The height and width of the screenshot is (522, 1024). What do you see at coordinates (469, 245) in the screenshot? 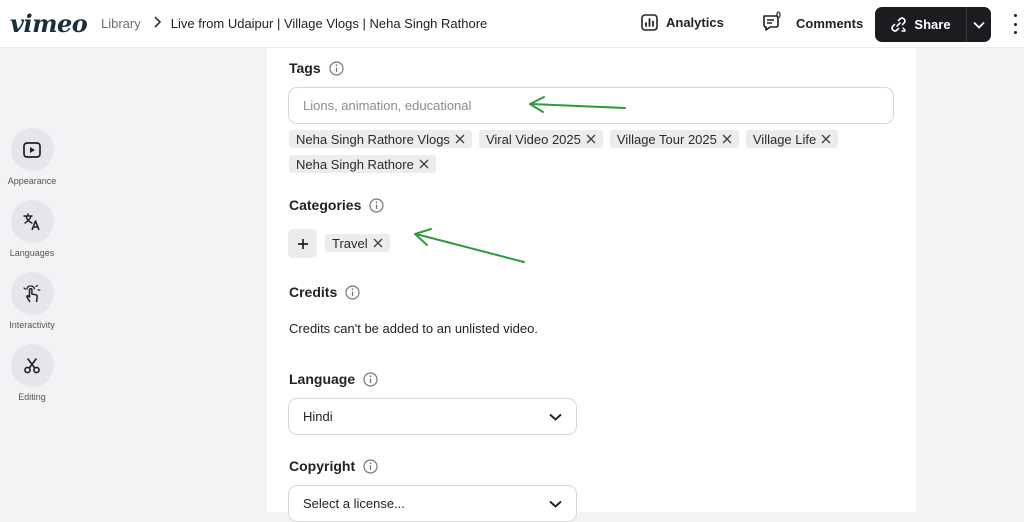
I see `annotation-arrow-categories` at bounding box center [469, 245].